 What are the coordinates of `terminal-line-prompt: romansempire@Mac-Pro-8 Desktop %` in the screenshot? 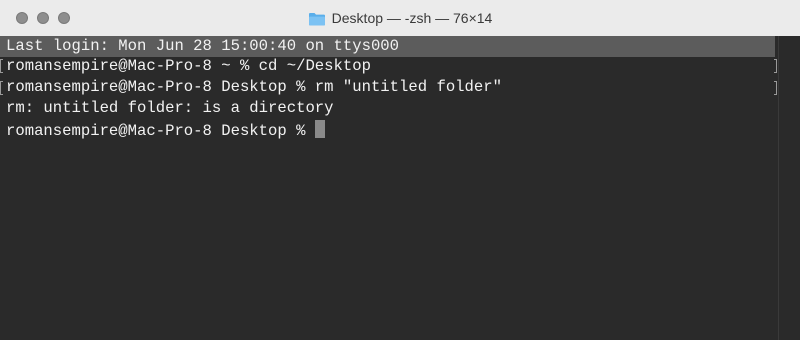 It's located at (165, 130).